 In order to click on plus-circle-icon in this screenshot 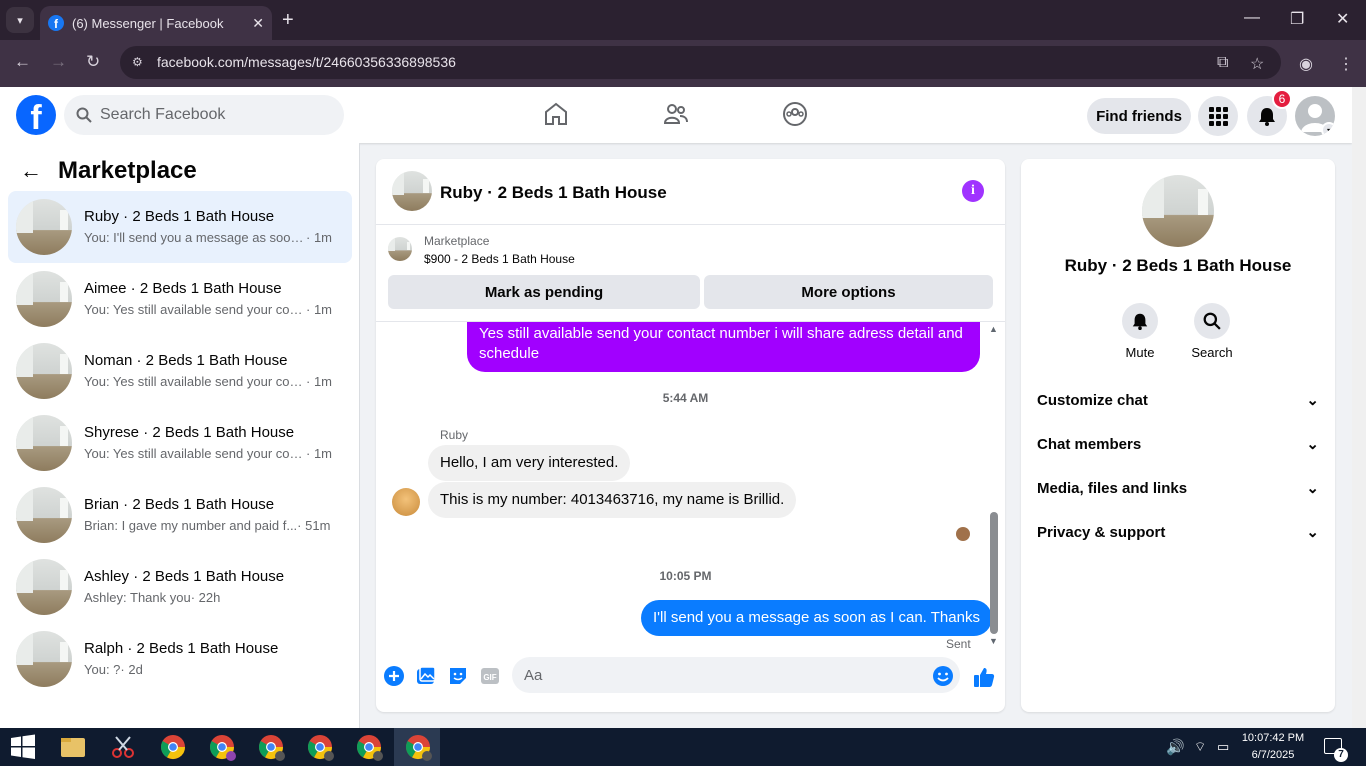, I will do `click(394, 676)`.